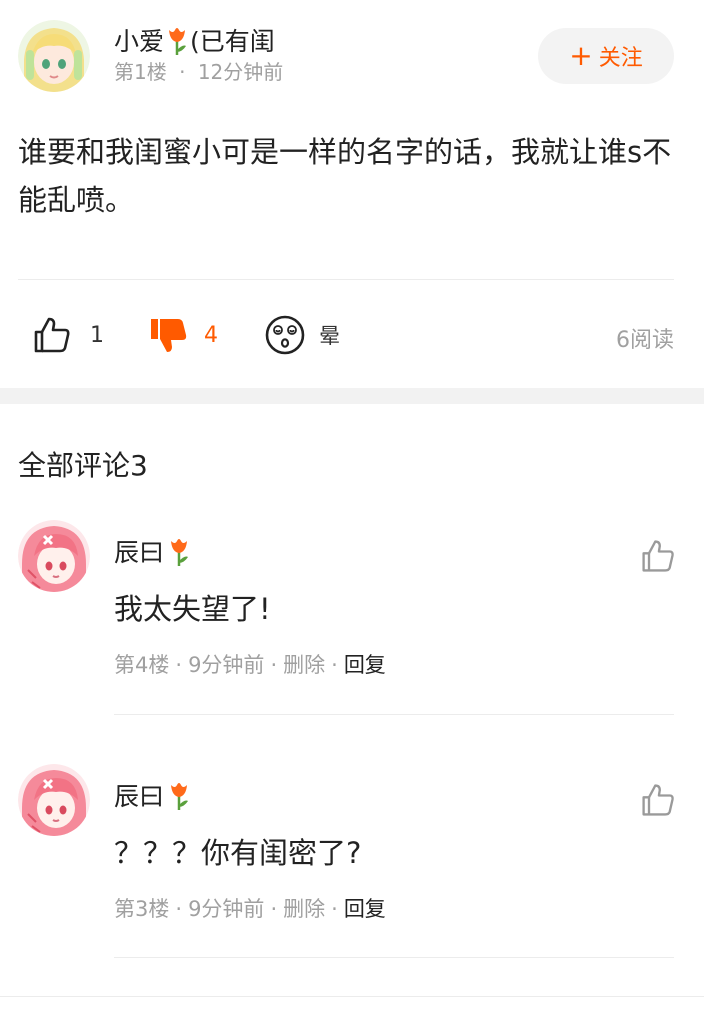  I want to click on comment-meta: 第4楼 · 9分钟前 · 删除 · 回复, so click(250, 665).